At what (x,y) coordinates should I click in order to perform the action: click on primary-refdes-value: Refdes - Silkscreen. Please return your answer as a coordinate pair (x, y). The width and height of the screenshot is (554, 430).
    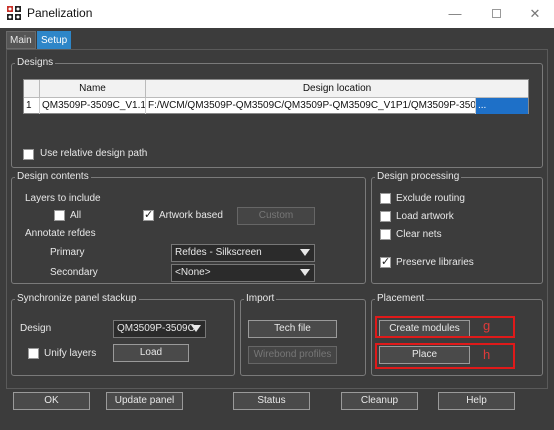
    Looking at the image, I should click on (218, 252).